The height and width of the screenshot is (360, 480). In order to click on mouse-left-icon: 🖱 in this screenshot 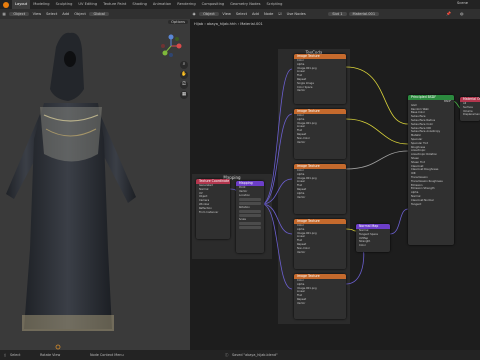, I will do `click(5, 355)`.